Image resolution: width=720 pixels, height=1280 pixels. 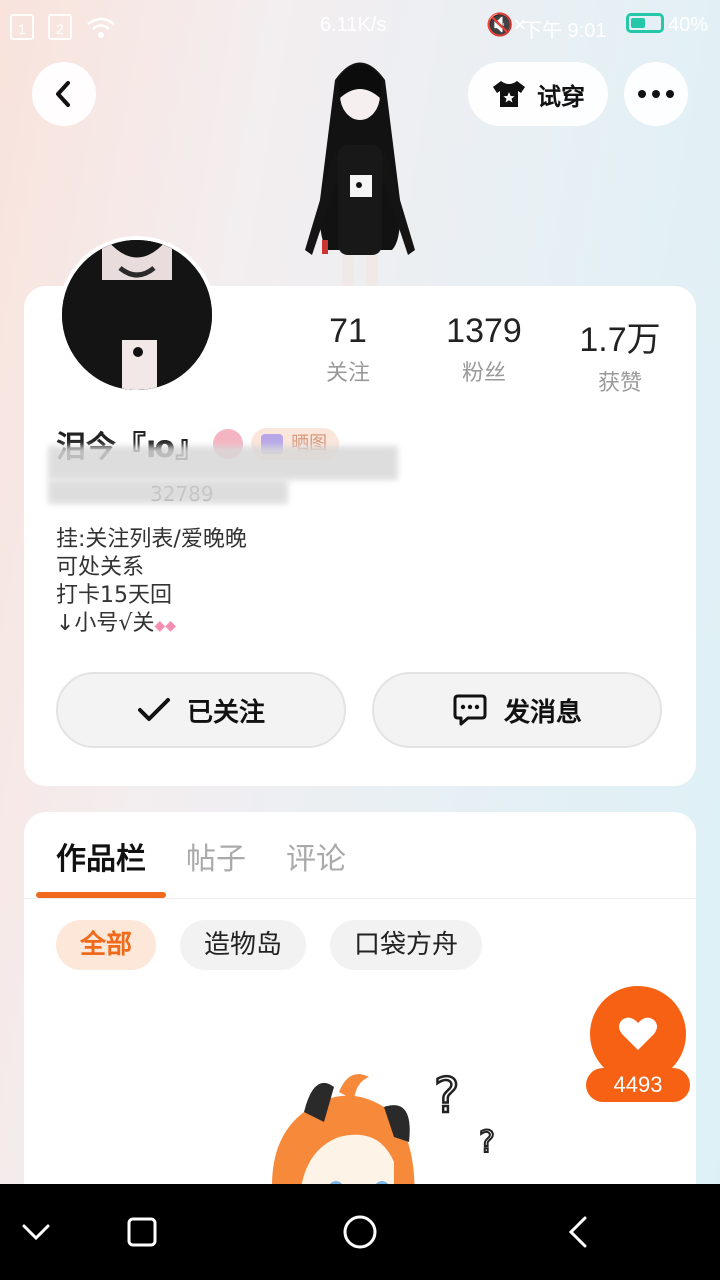 What do you see at coordinates (216, 856) in the screenshot?
I see `tab-posts: 帖子` at bounding box center [216, 856].